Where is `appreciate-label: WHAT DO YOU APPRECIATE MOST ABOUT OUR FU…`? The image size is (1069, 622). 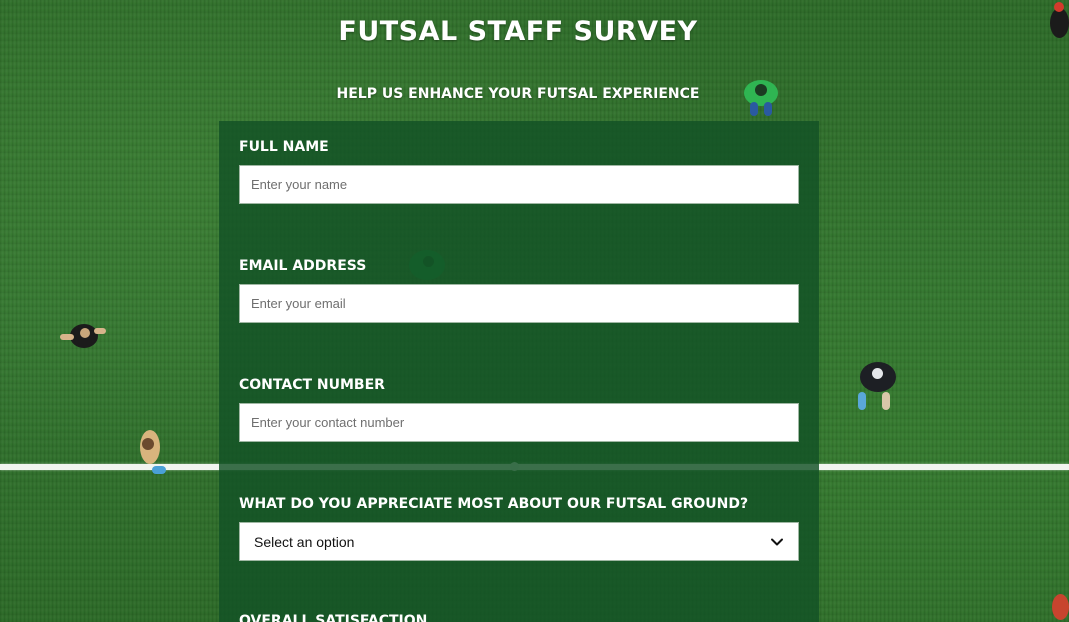 appreciate-label: WHAT DO YOU APPRECIATE MOST ABOUT OUR FU… is located at coordinates (494, 504).